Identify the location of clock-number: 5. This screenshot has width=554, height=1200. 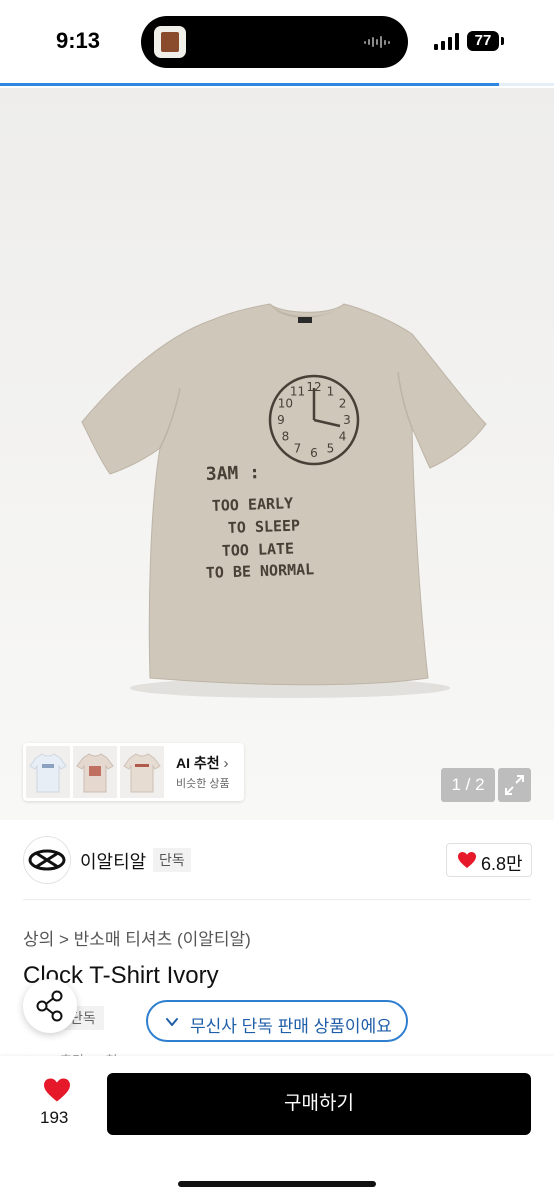
(331, 449).